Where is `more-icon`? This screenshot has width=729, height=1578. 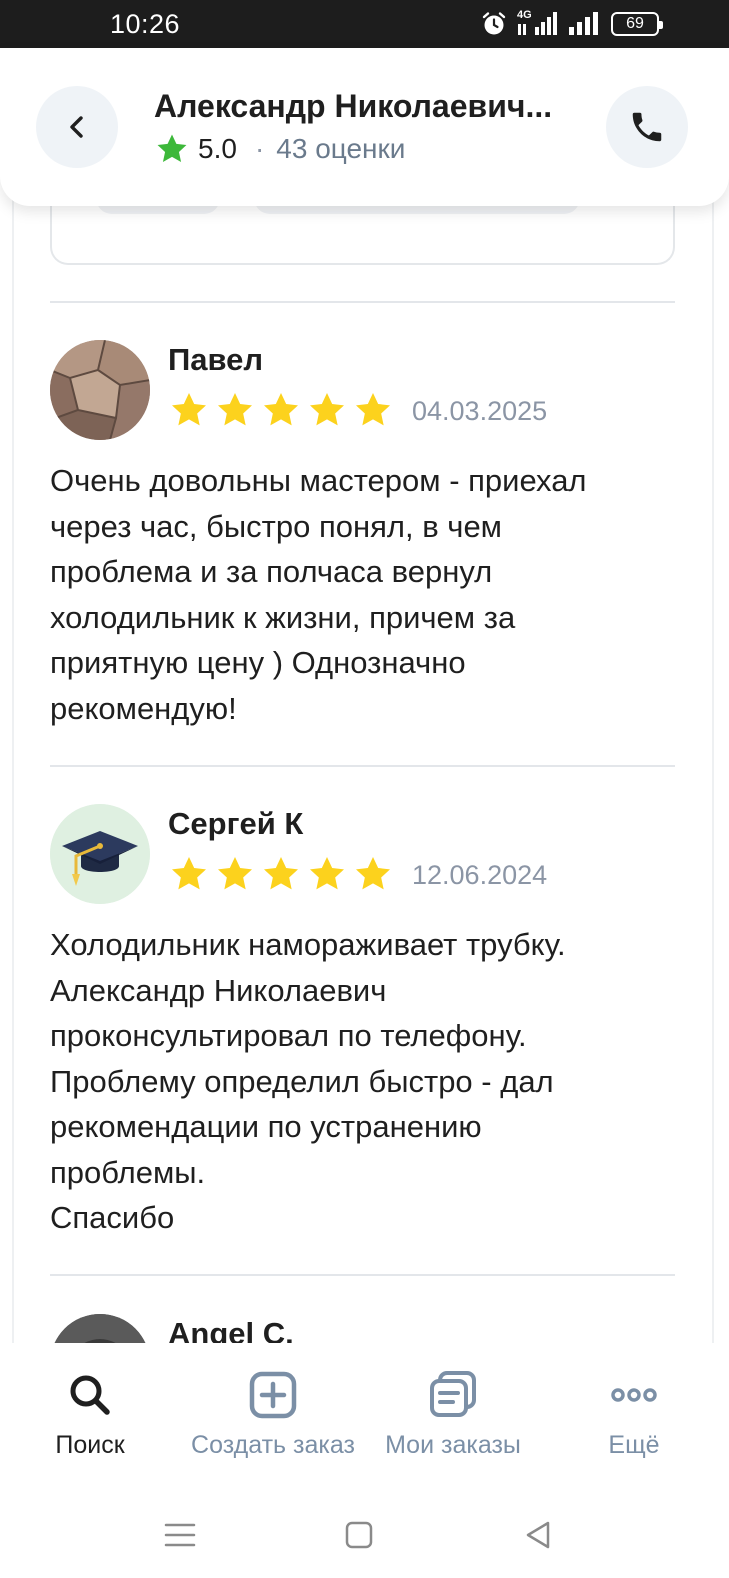
more-icon is located at coordinates (634, 1395).